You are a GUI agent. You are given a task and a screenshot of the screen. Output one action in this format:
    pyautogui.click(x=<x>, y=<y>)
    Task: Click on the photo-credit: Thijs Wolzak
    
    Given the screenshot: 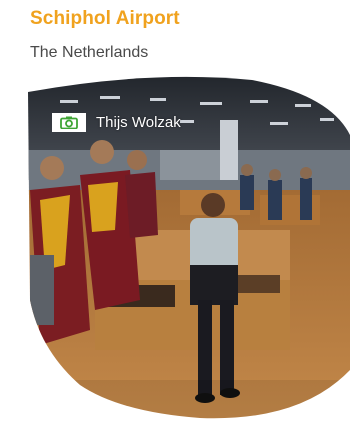 What is the action you would take?
    pyautogui.click(x=116, y=122)
    